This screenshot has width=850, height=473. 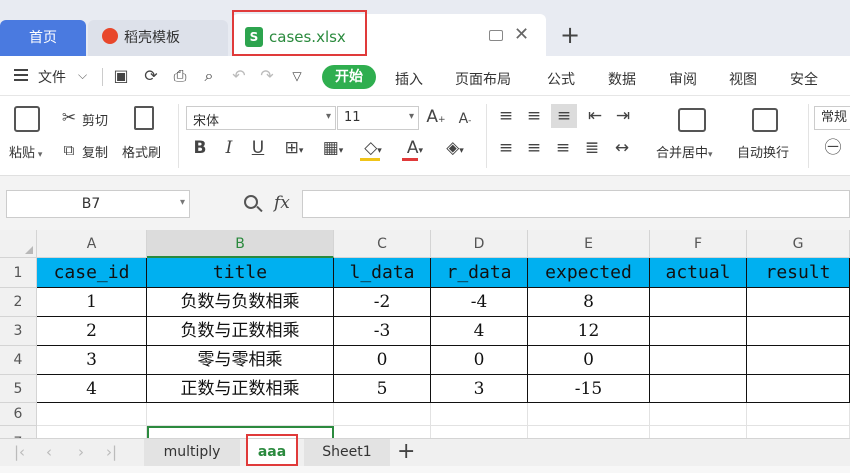 I want to click on cell-b5: 正数与正数相乘, so click(x=240, y=389).